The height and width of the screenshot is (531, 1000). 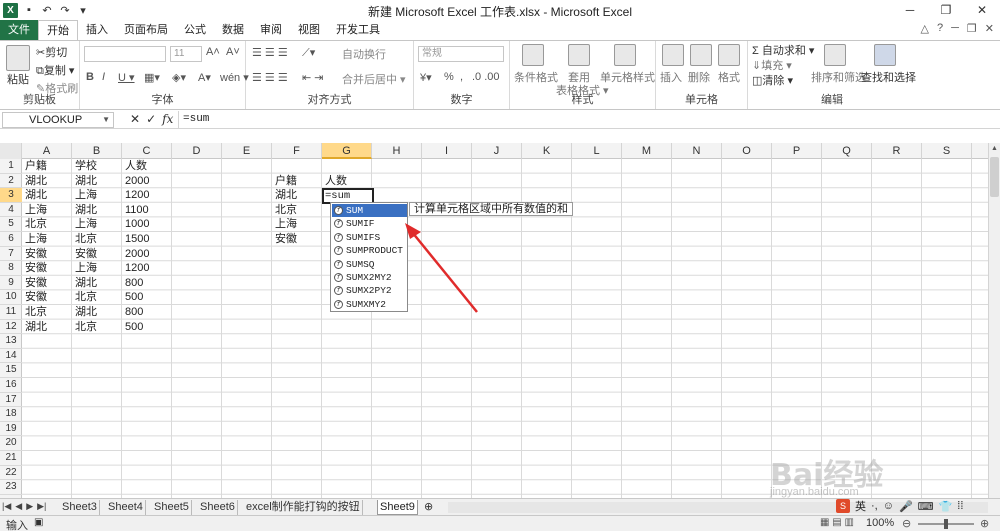 What do you see at coordinates (213, 52) in the screenshot?
I see `grow-font-button: A˄` at bounding box center [213, 52].